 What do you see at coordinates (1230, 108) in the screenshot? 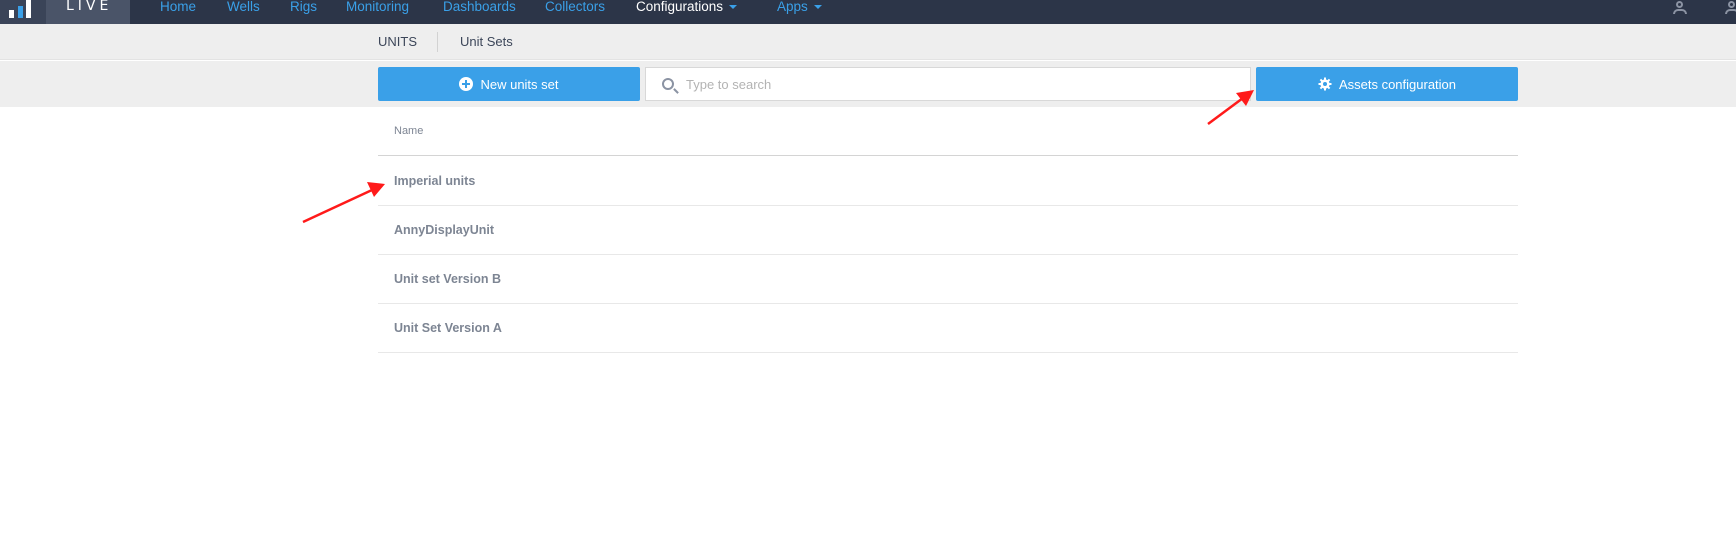
I see `arrow-to-assets-configuration` at bounding box center [1230, 108].